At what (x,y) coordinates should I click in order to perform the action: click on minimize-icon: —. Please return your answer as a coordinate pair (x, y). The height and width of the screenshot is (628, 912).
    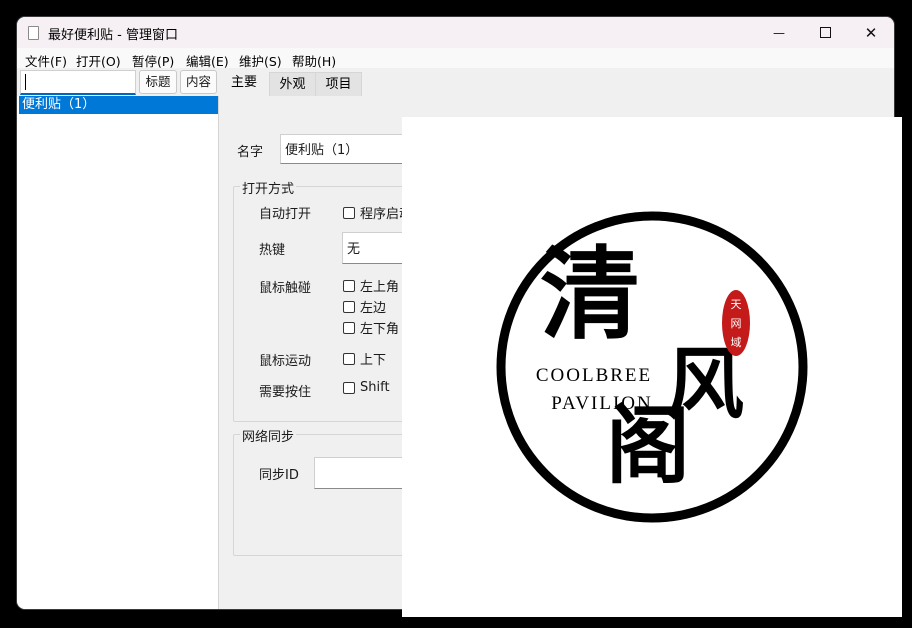
    Looking at the image, I should click on (779, 32).